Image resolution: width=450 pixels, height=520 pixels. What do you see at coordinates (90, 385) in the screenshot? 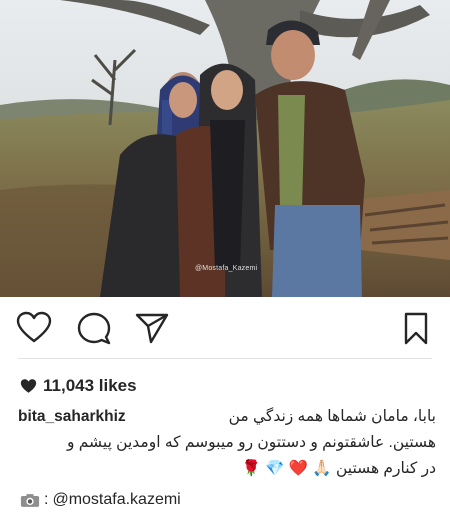
I see `likes-label: 11,043 likes` at bounding box center [90, 385].